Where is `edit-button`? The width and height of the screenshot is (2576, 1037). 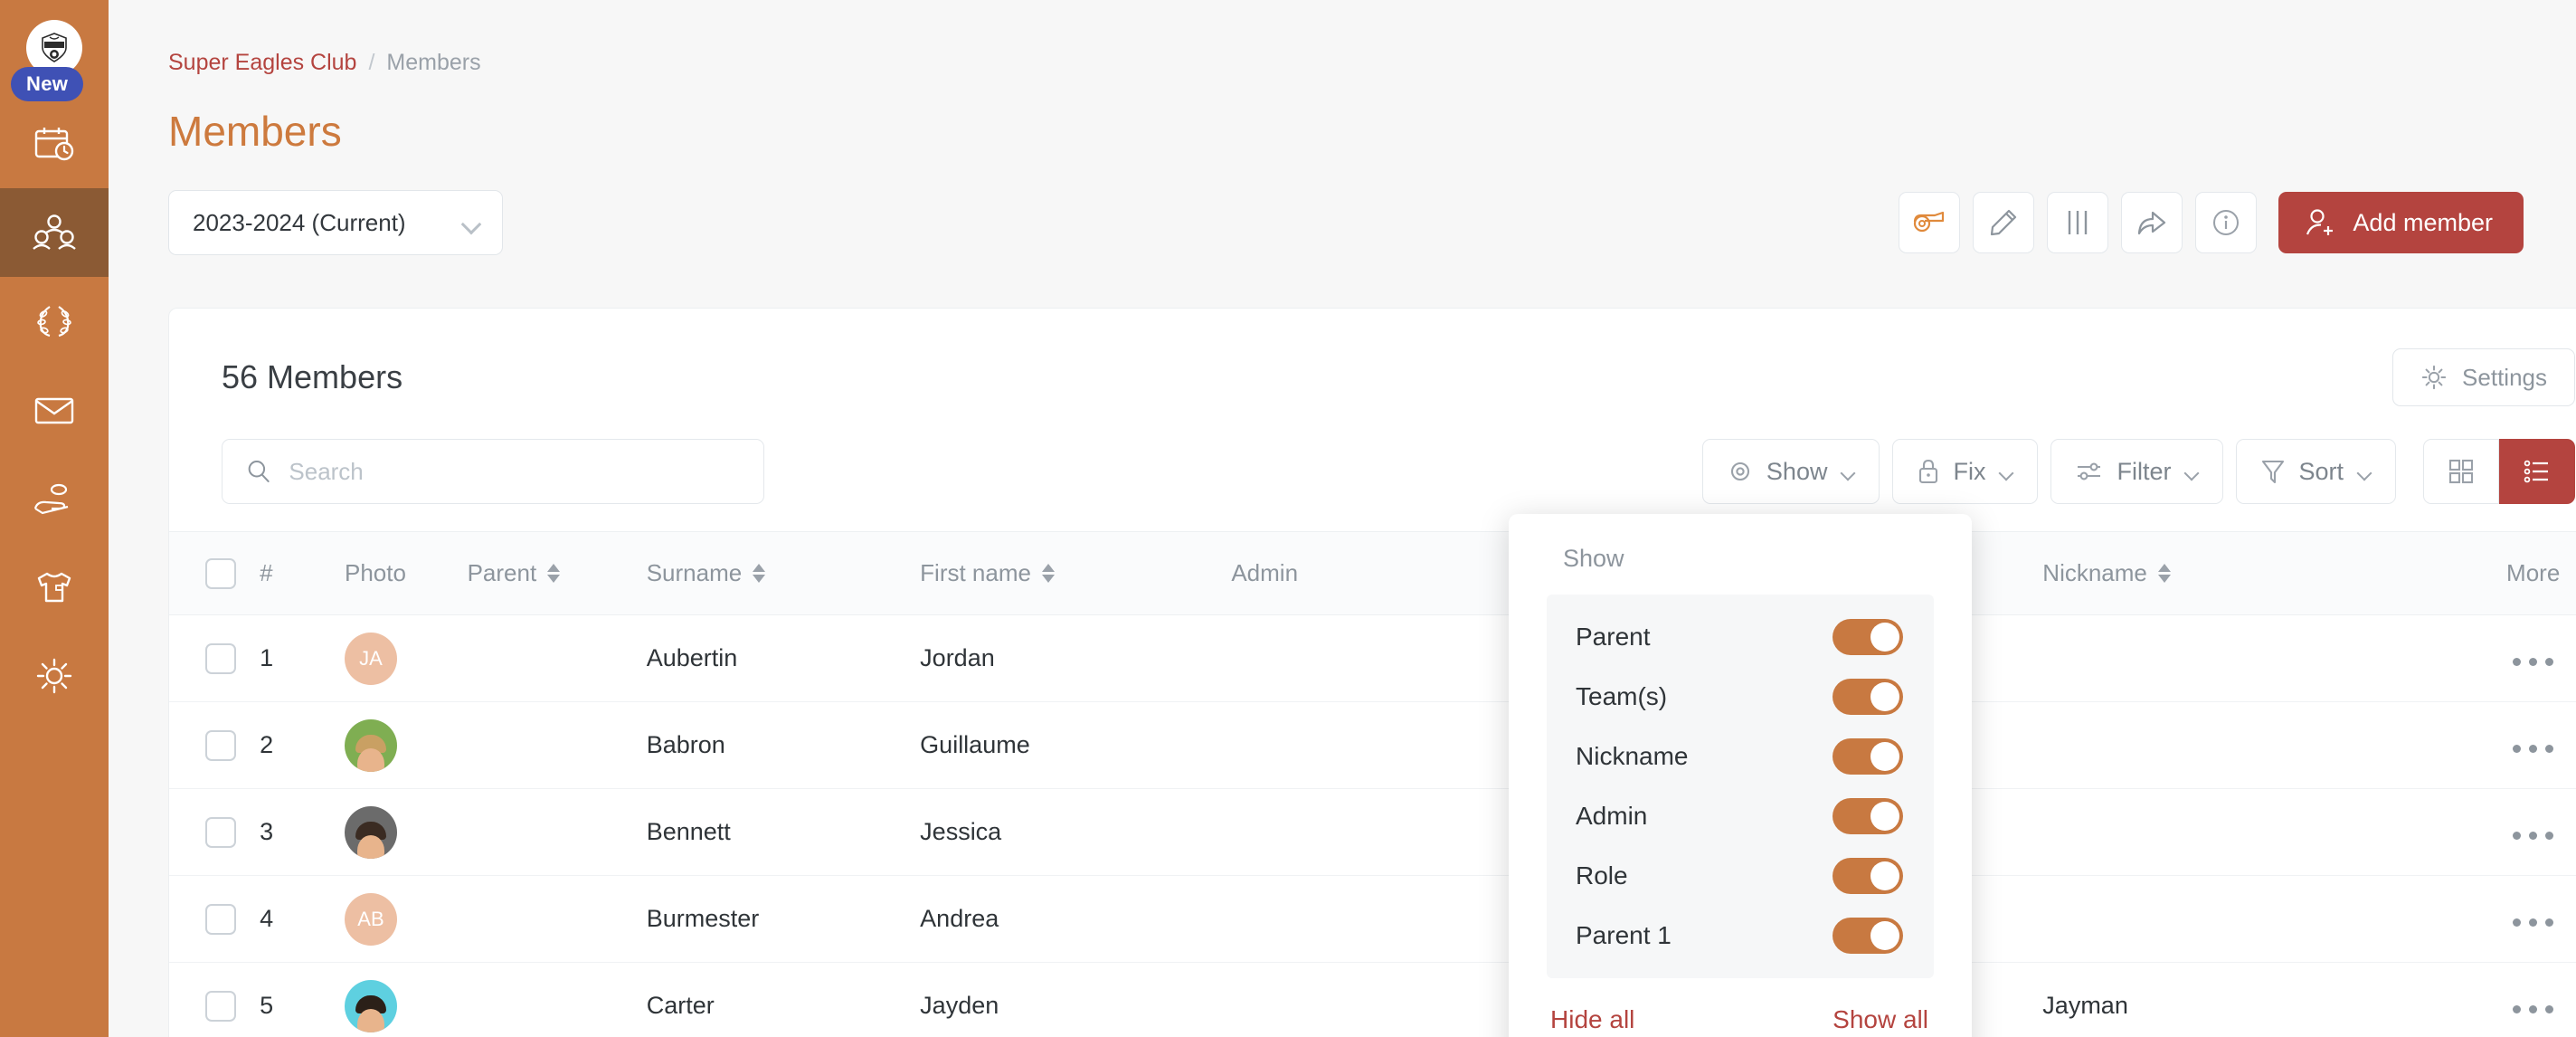 edit-button is located at coordinates (2004, 222).